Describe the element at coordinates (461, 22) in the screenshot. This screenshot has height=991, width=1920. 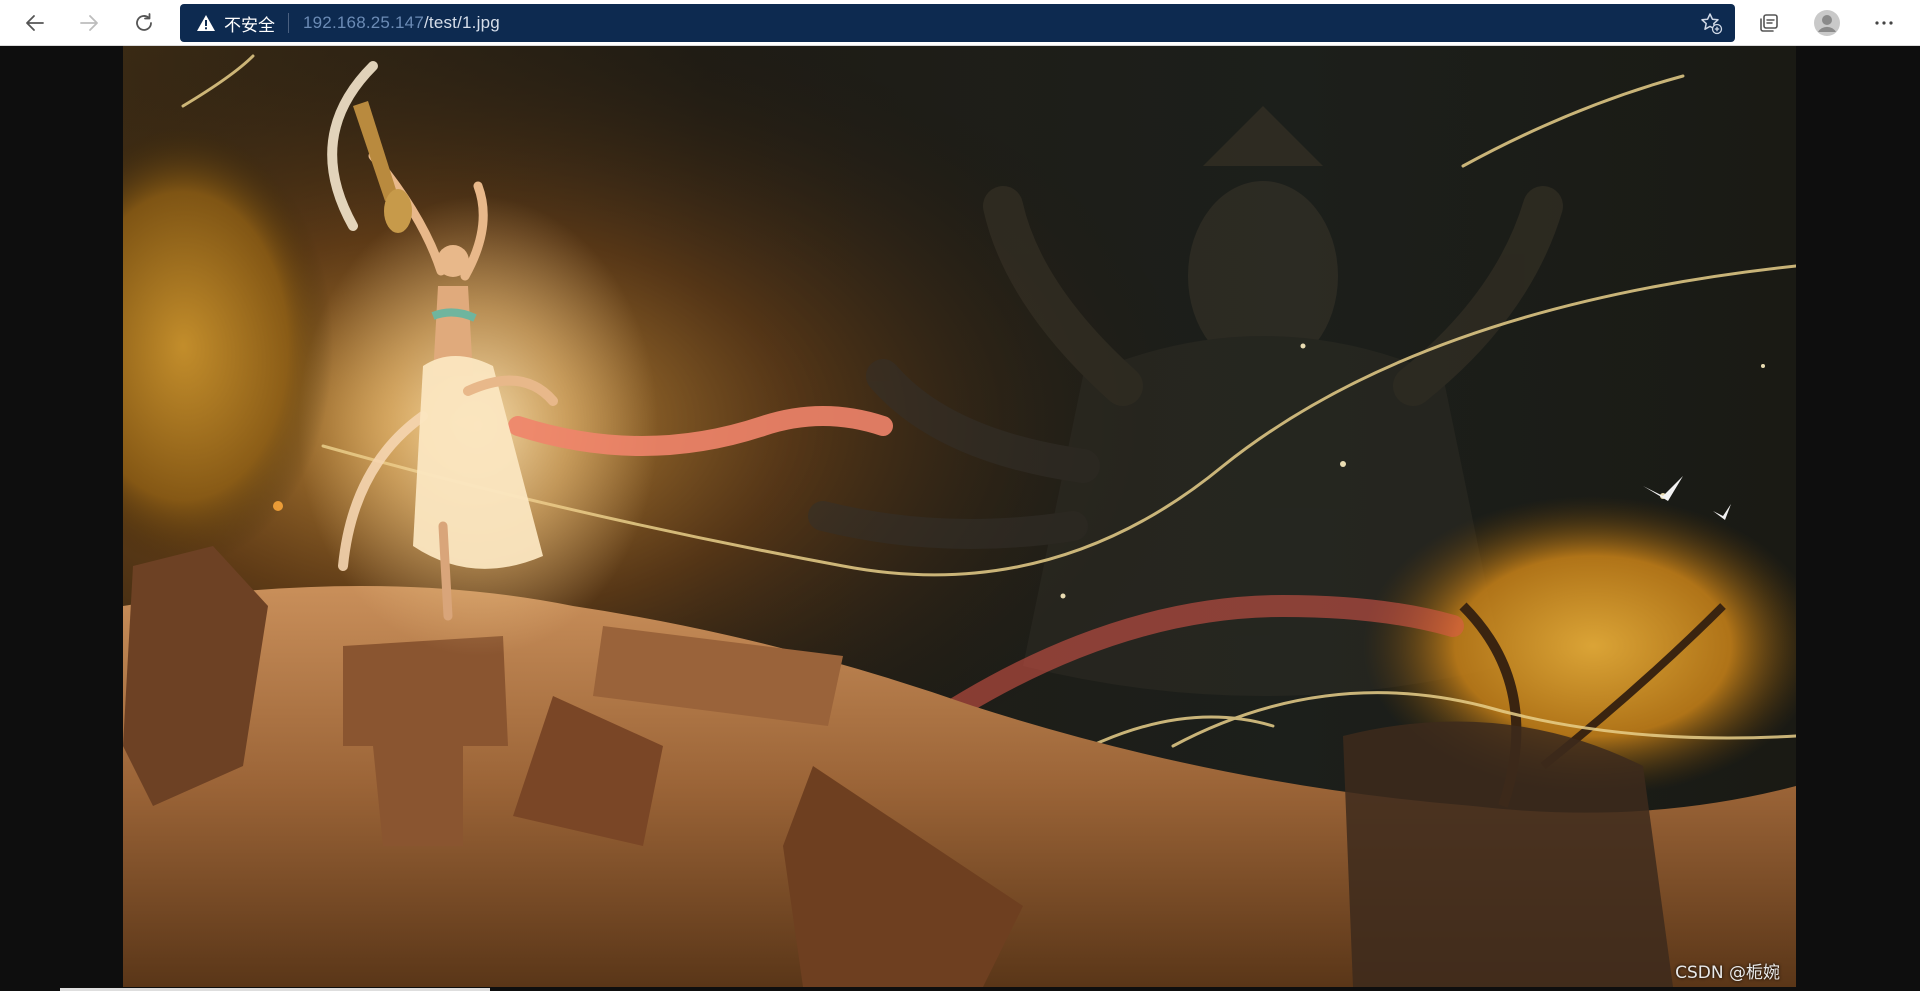
I see `url-path: /test/1.jpg` at that location.